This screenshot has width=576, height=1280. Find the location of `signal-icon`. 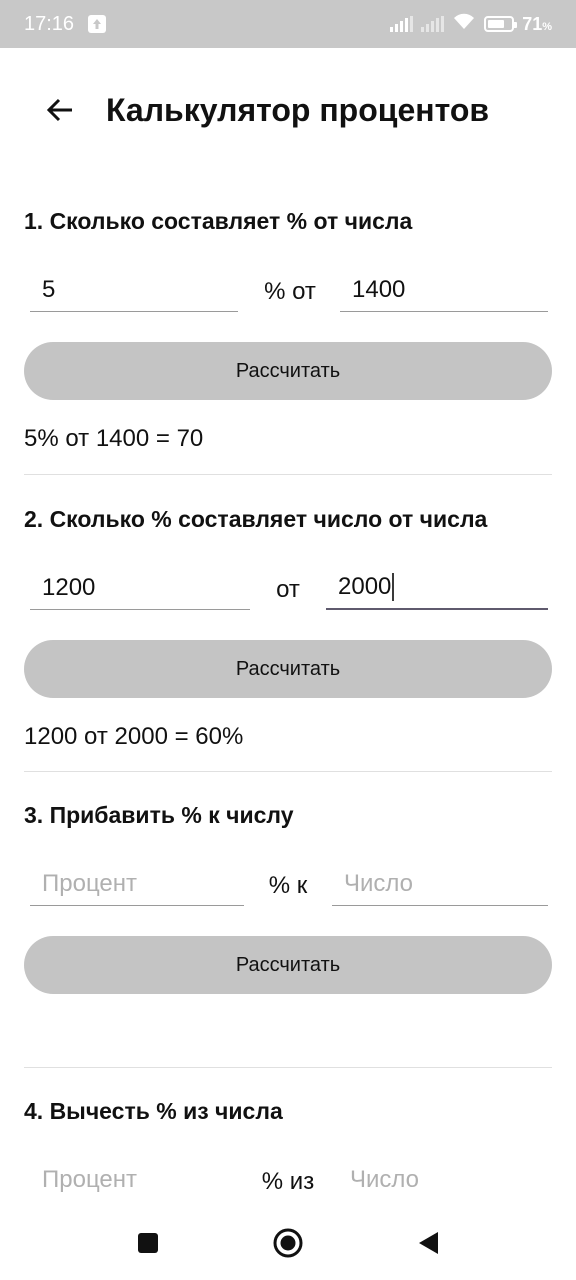

signal-icon is located at coordinates (402, 24).